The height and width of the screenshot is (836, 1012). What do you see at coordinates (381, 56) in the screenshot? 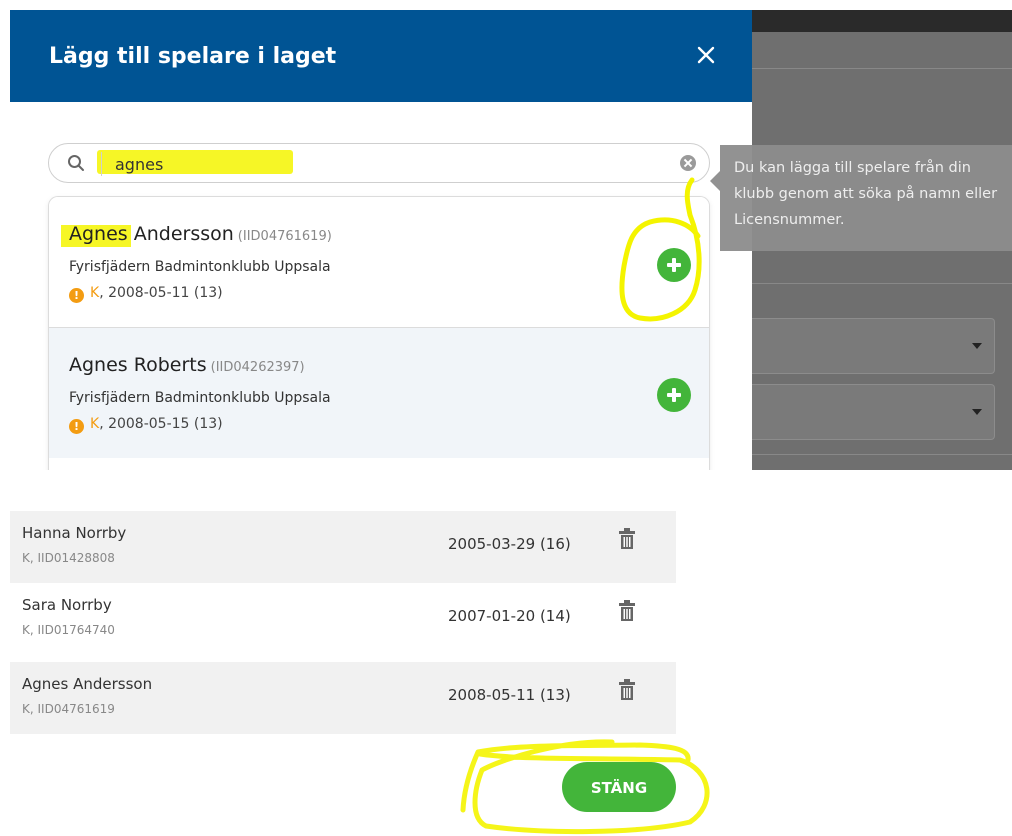
I see `modal-header: Lägg till spelare i laget` at bounding box center [381, 56].